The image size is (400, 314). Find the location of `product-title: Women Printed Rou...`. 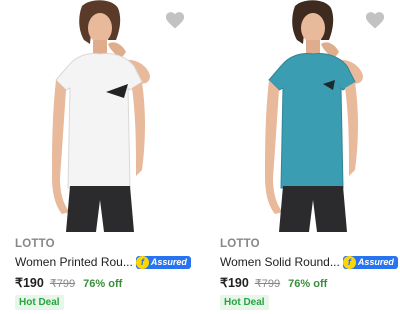

product-title: Women Printed Rou... is located at coordinates (74, 262).